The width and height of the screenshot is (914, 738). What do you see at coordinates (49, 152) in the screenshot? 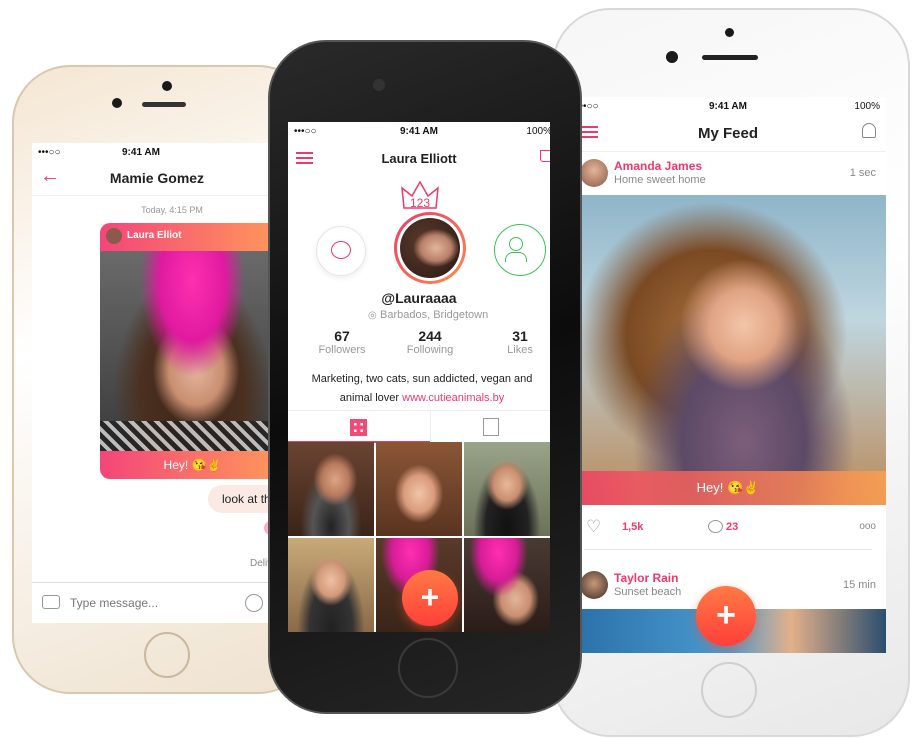
I see `carrier-signal: •••○○` at bounding box center [49, 152].